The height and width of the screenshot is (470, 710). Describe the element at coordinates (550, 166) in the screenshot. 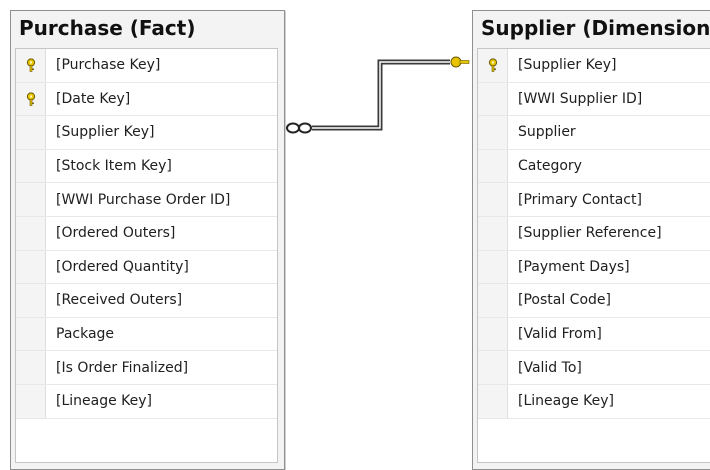

I see `column-name: Category` at that location.